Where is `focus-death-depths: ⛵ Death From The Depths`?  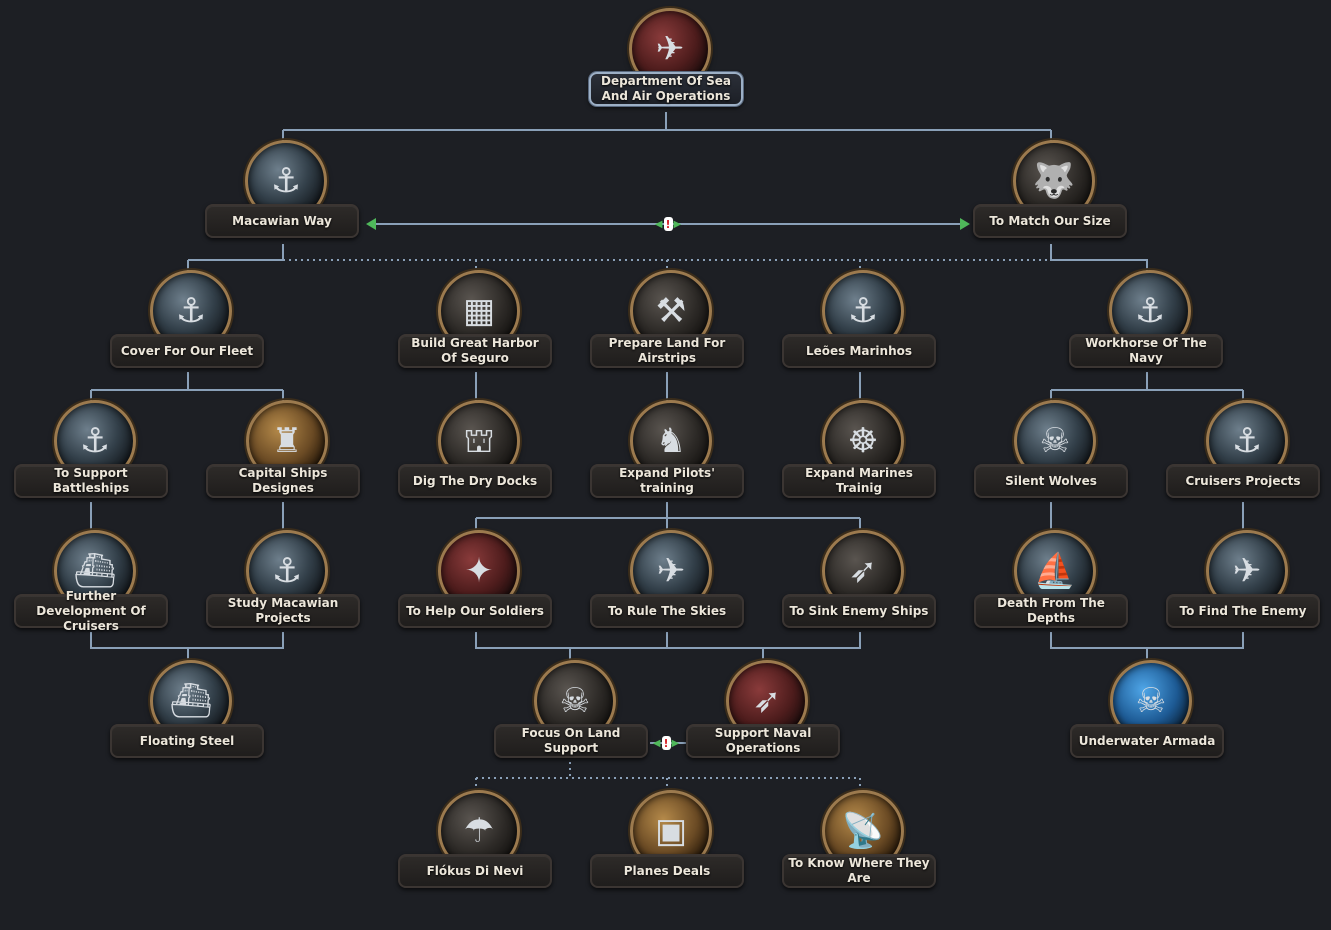
focus-death-depths: ⛵ Death From The Depths is located at coordinates (1054, 600).